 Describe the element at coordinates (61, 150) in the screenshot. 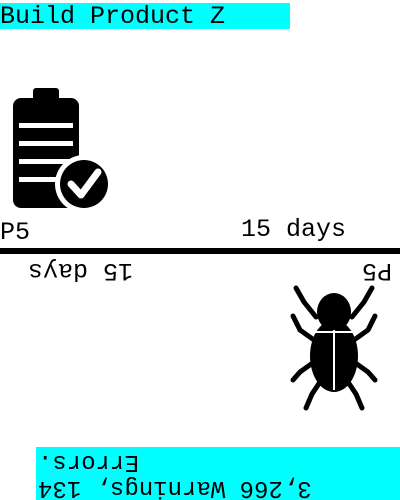

I see `clipboard-check-icon` at that location.